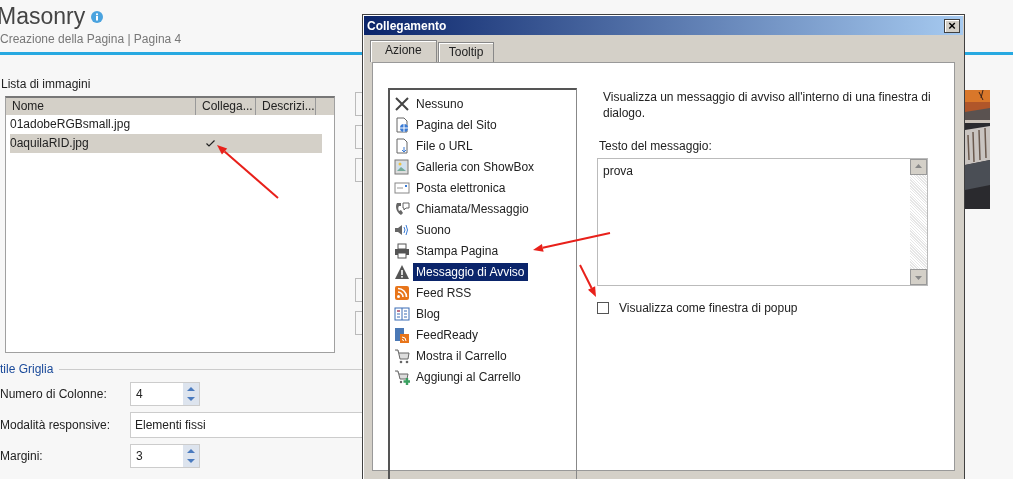 The width and height of the screenshot is (1013, 479). Describe the element at coordinates (27, 369) in the screenshot. I see `section-title: tile Griglia` at that location.